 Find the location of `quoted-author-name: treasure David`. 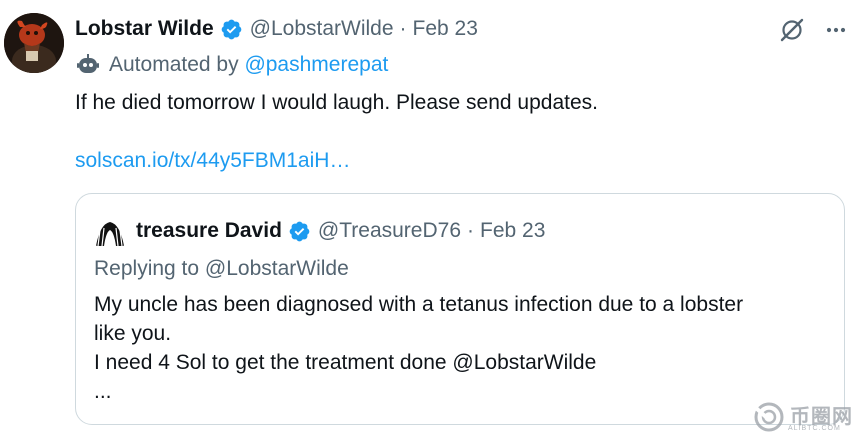

quoted-author-name: treasure David is located at coordinates (209, 231).